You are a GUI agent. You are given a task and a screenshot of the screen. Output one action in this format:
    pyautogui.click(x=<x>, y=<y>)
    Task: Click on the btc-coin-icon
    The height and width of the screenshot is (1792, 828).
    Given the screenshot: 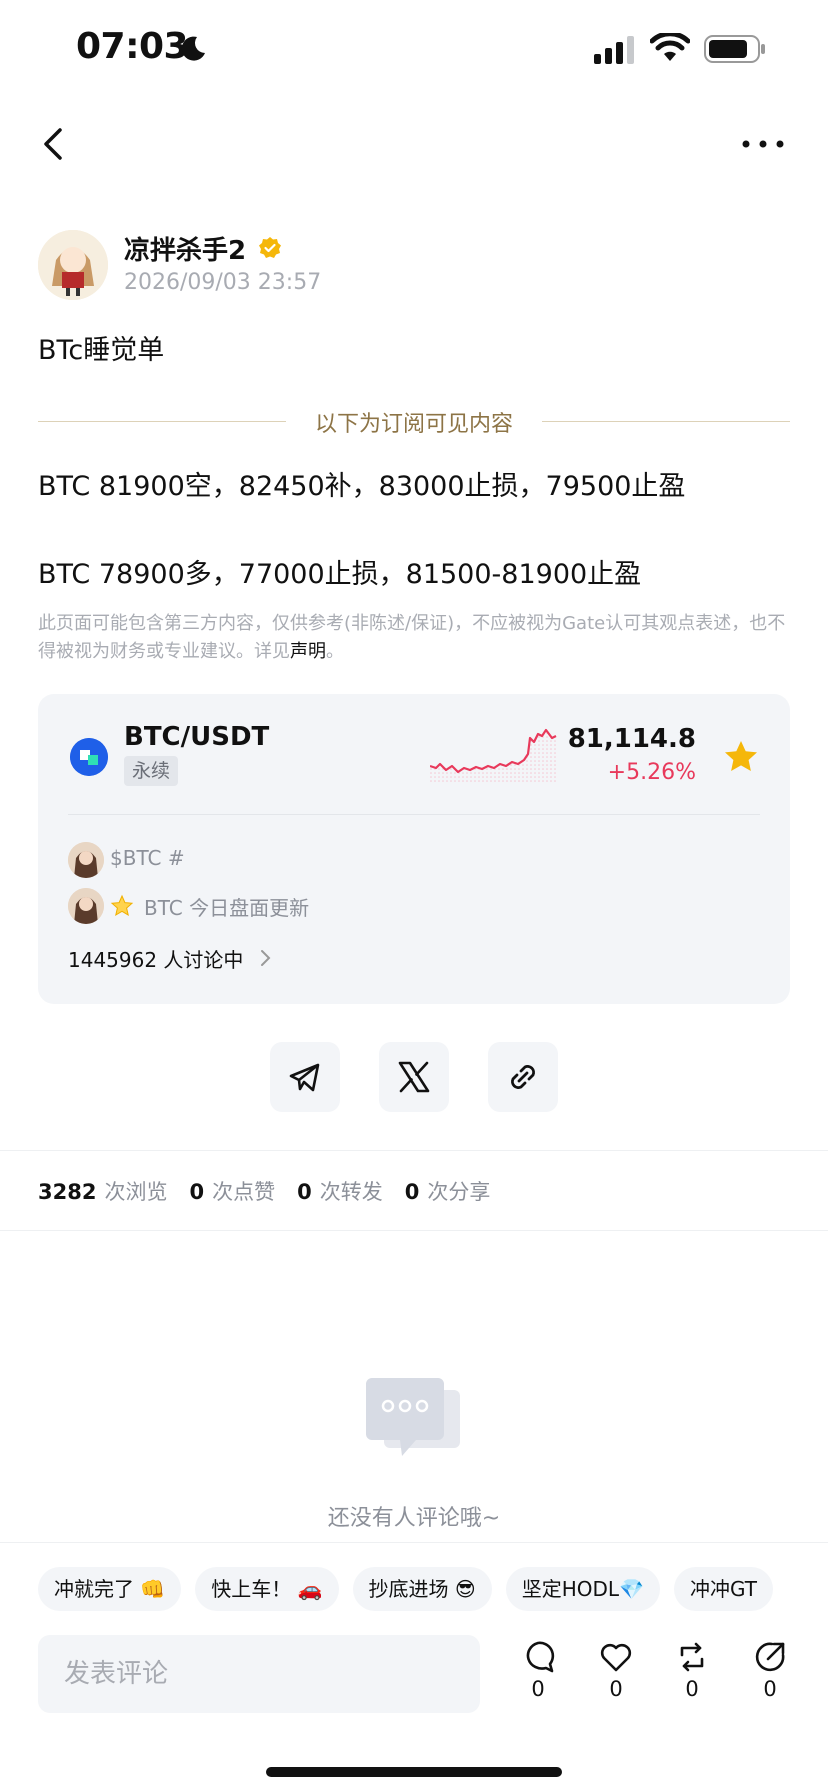 What is the action you would take?
    pyautogui.click(x=89, y=757)
    